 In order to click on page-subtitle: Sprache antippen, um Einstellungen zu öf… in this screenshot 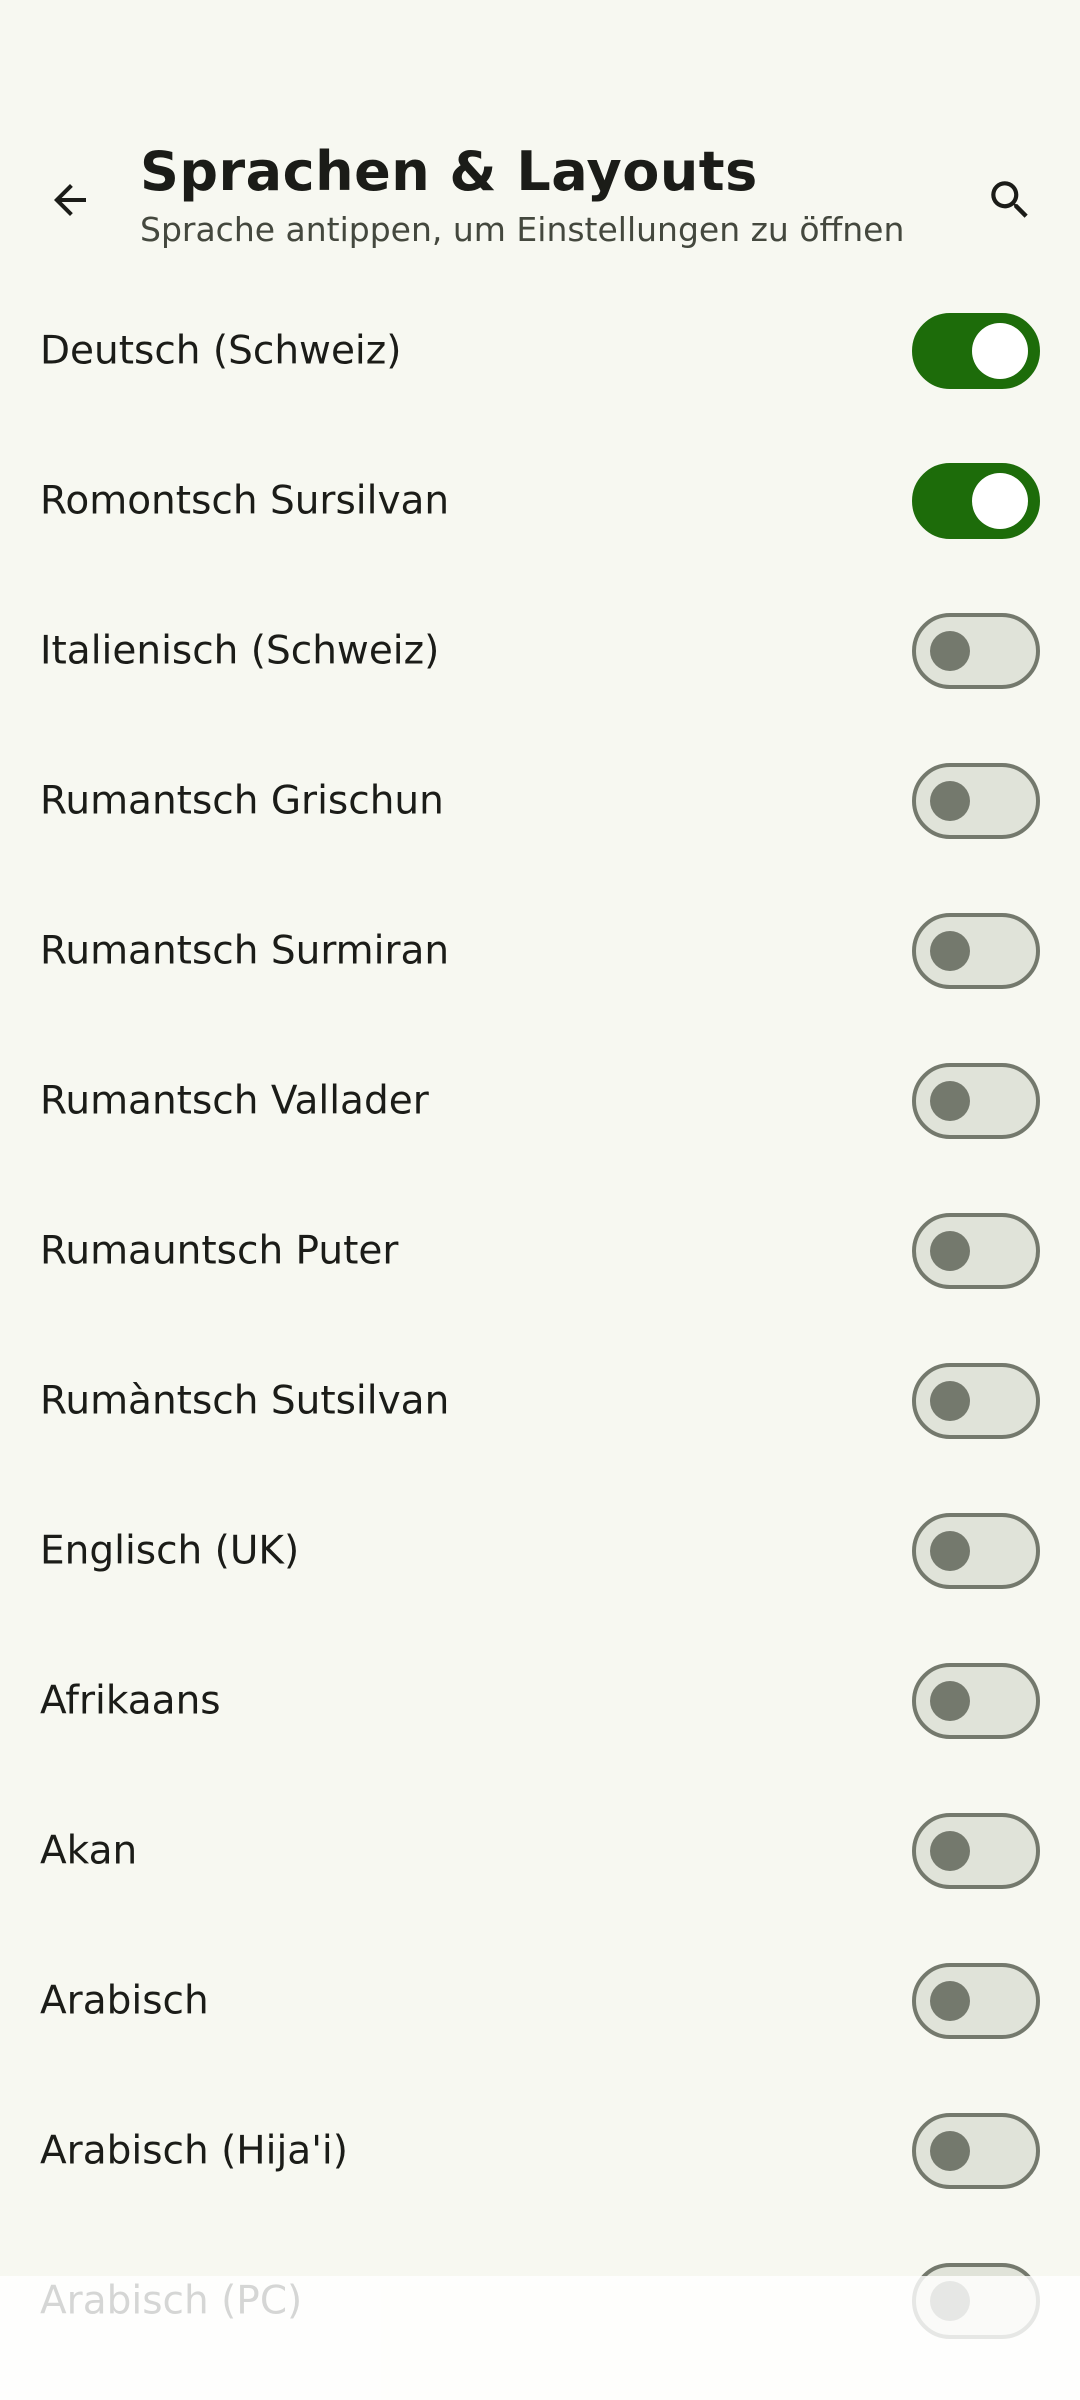, I will do `click(522, 229)`.